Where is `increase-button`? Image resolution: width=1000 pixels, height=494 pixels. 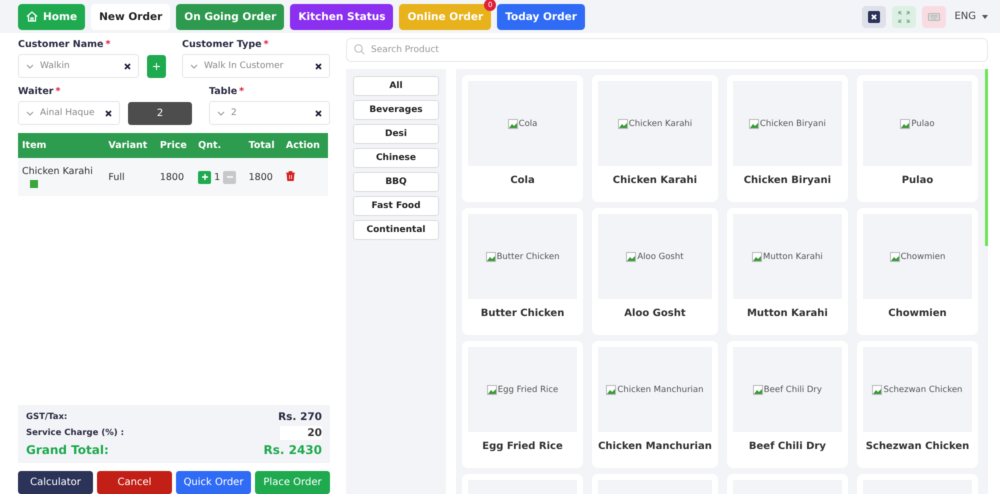 increase-button is located at coordinates (205, 177).